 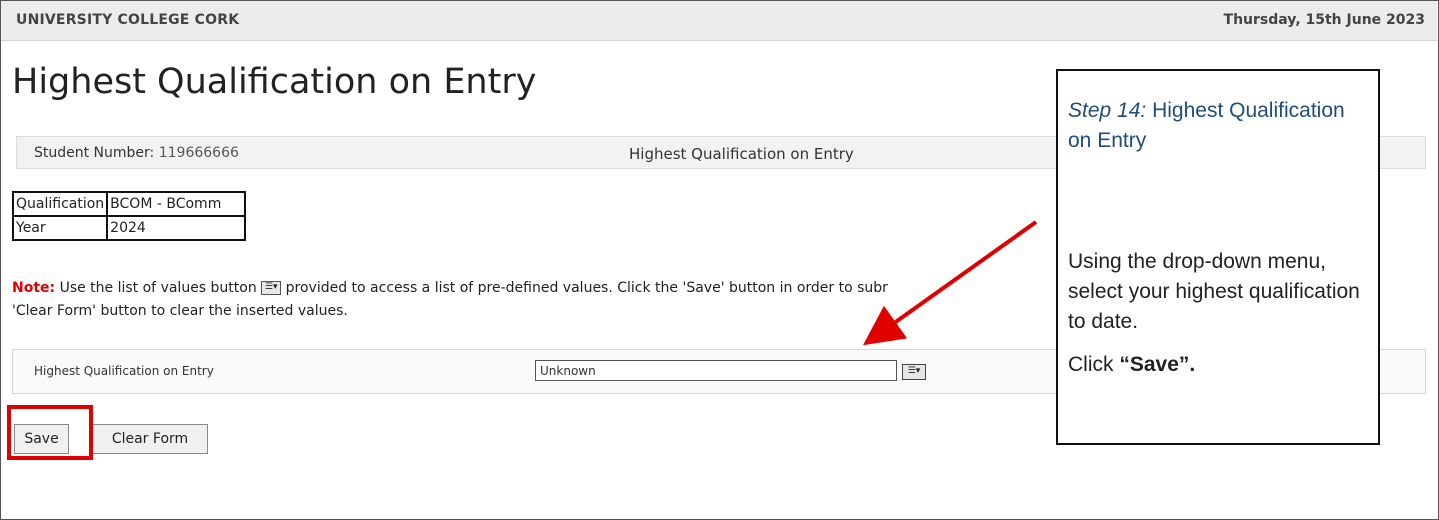 What do you see at coordinates (94, 153) in the screenshot?
I see `student-number-label: Student Number:` at bounding box center [94, 153].